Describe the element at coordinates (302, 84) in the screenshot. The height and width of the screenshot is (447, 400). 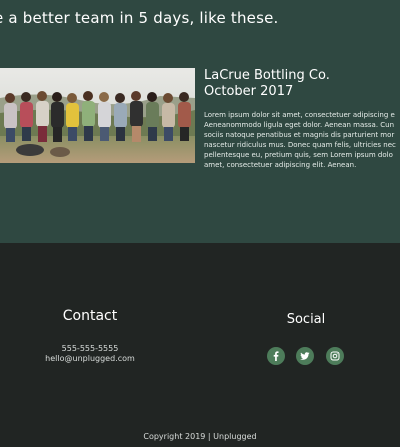
I see `case-study-title: LaCrue Bottling Co. October 2017` at that location.